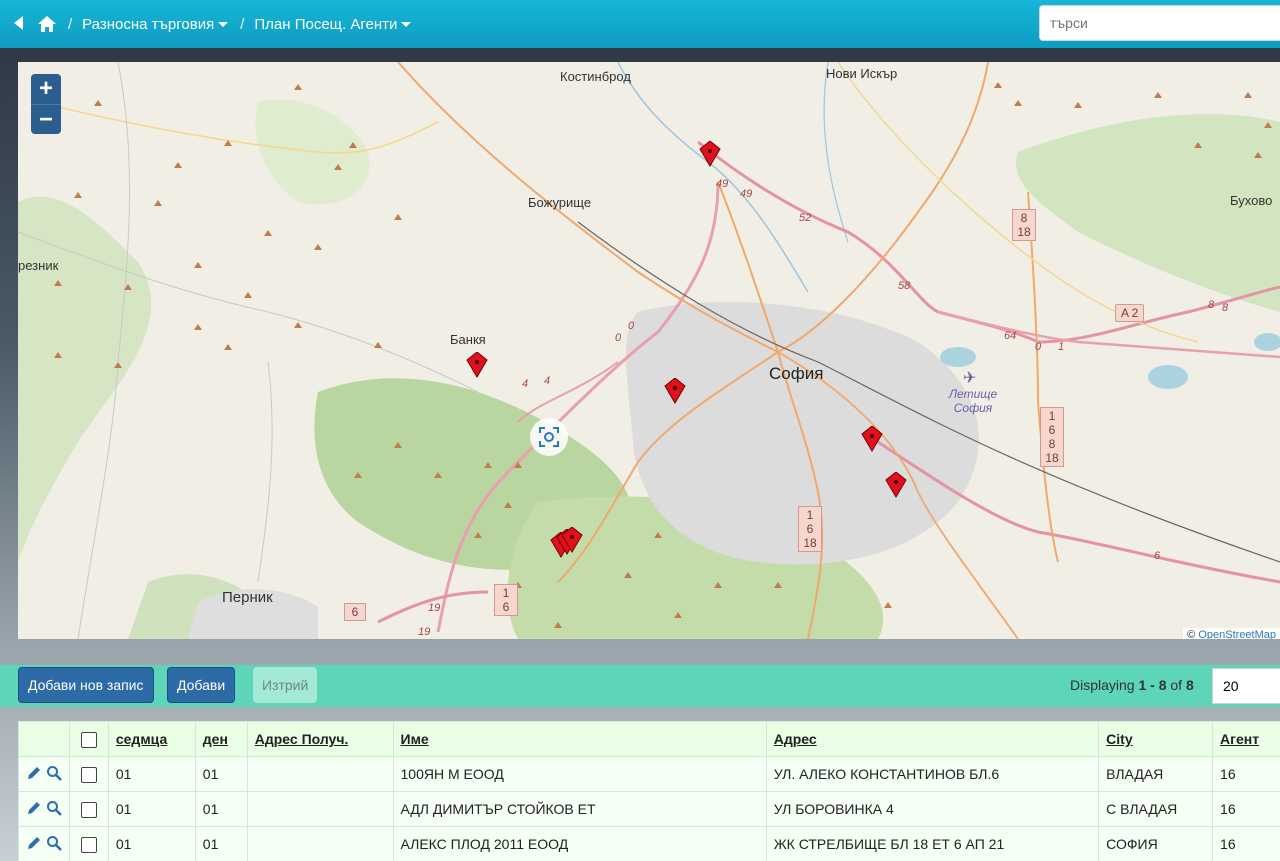  I want to click on zoom-control: + −, so click(46, 104).